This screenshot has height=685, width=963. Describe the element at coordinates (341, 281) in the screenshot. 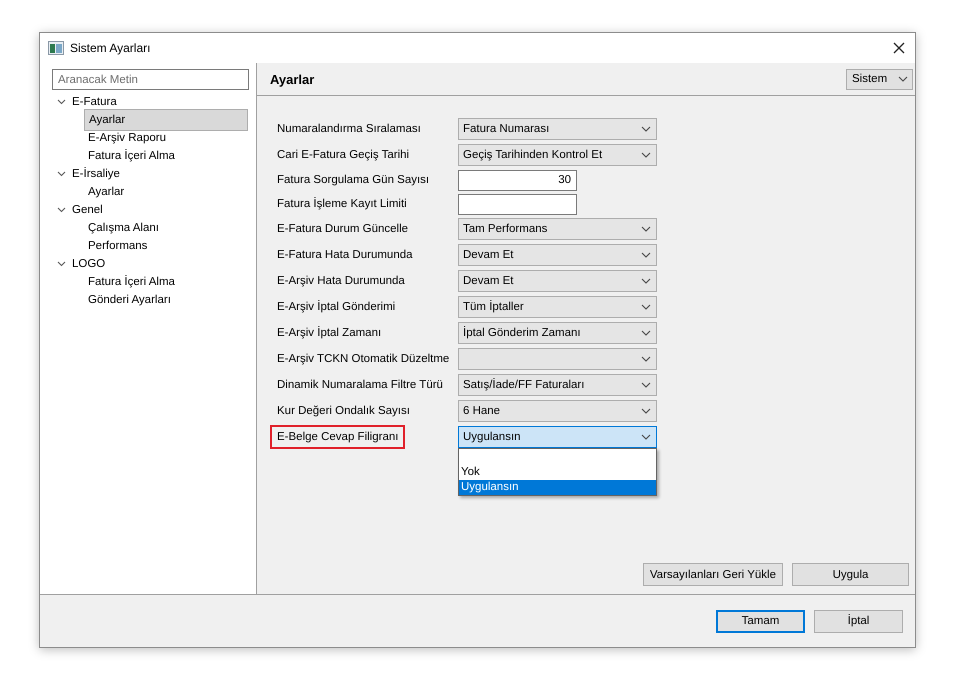

I see `setting-label: E-Arşiv Hata Durumunda` at that location.